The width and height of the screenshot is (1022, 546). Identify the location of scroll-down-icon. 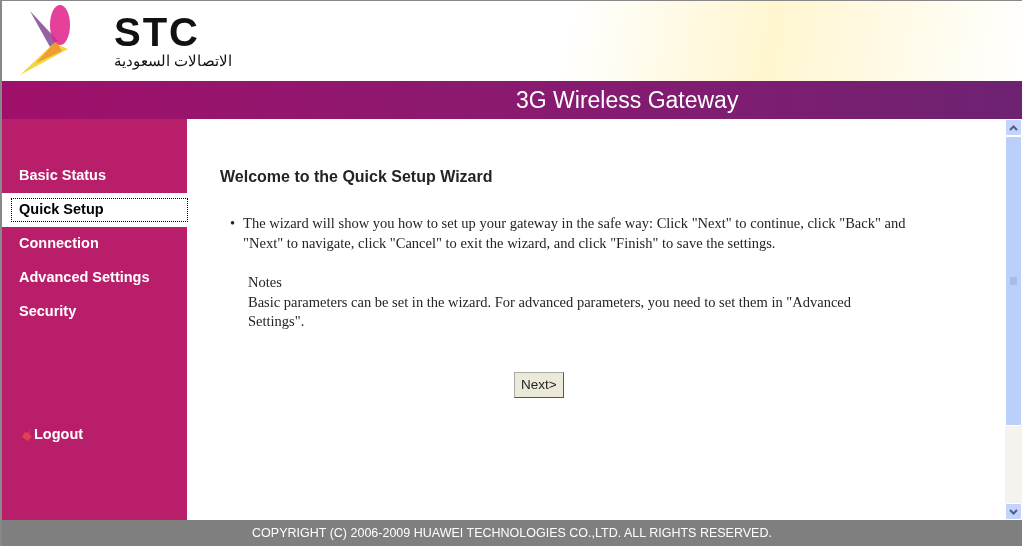
(1013, 511).